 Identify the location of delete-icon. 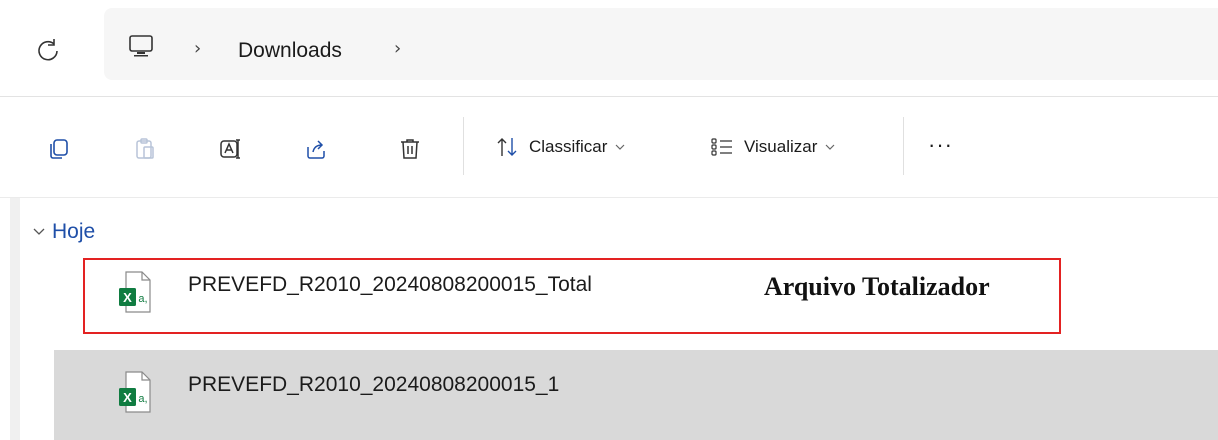
(410, 149).